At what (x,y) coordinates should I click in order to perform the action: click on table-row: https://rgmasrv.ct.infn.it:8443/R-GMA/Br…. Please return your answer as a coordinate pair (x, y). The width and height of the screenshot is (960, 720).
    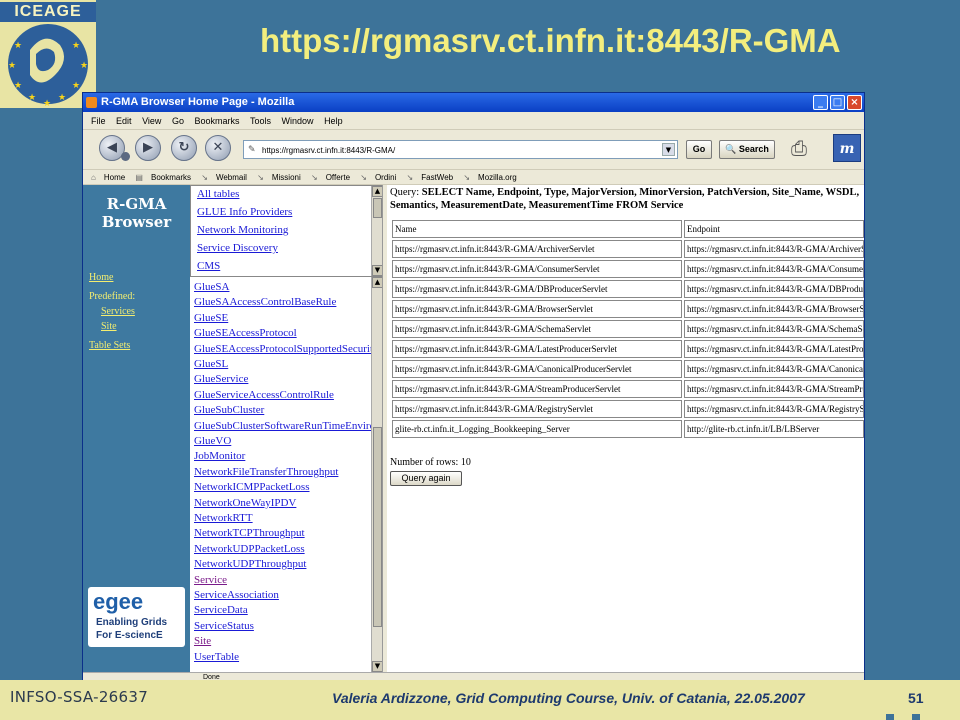
    Looking at the image, I should click on (628, 309).